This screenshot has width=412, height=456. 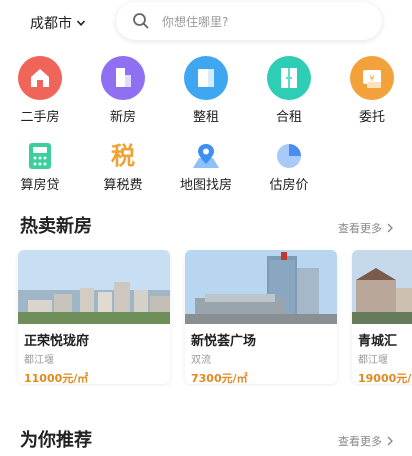 I want to click on search-placeholder: 你想住哪里?, so click(x=195, y=21).